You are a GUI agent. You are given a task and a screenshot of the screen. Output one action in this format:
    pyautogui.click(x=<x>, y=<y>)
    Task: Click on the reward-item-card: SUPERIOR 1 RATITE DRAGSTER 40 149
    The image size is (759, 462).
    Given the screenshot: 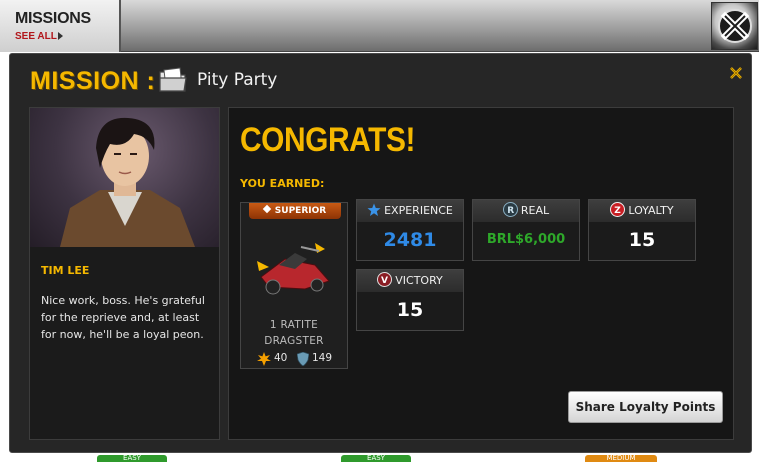 What is the action you would take?
    pyautogui.click(x=294, y=285)
    